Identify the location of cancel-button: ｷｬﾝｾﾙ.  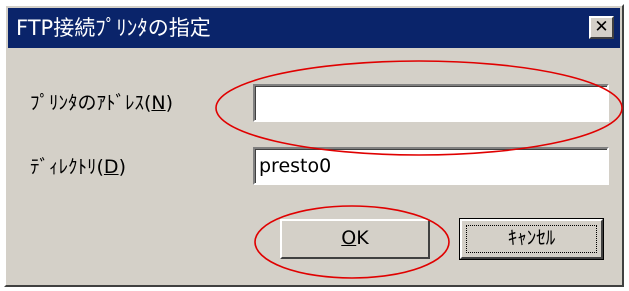
(531, 239).